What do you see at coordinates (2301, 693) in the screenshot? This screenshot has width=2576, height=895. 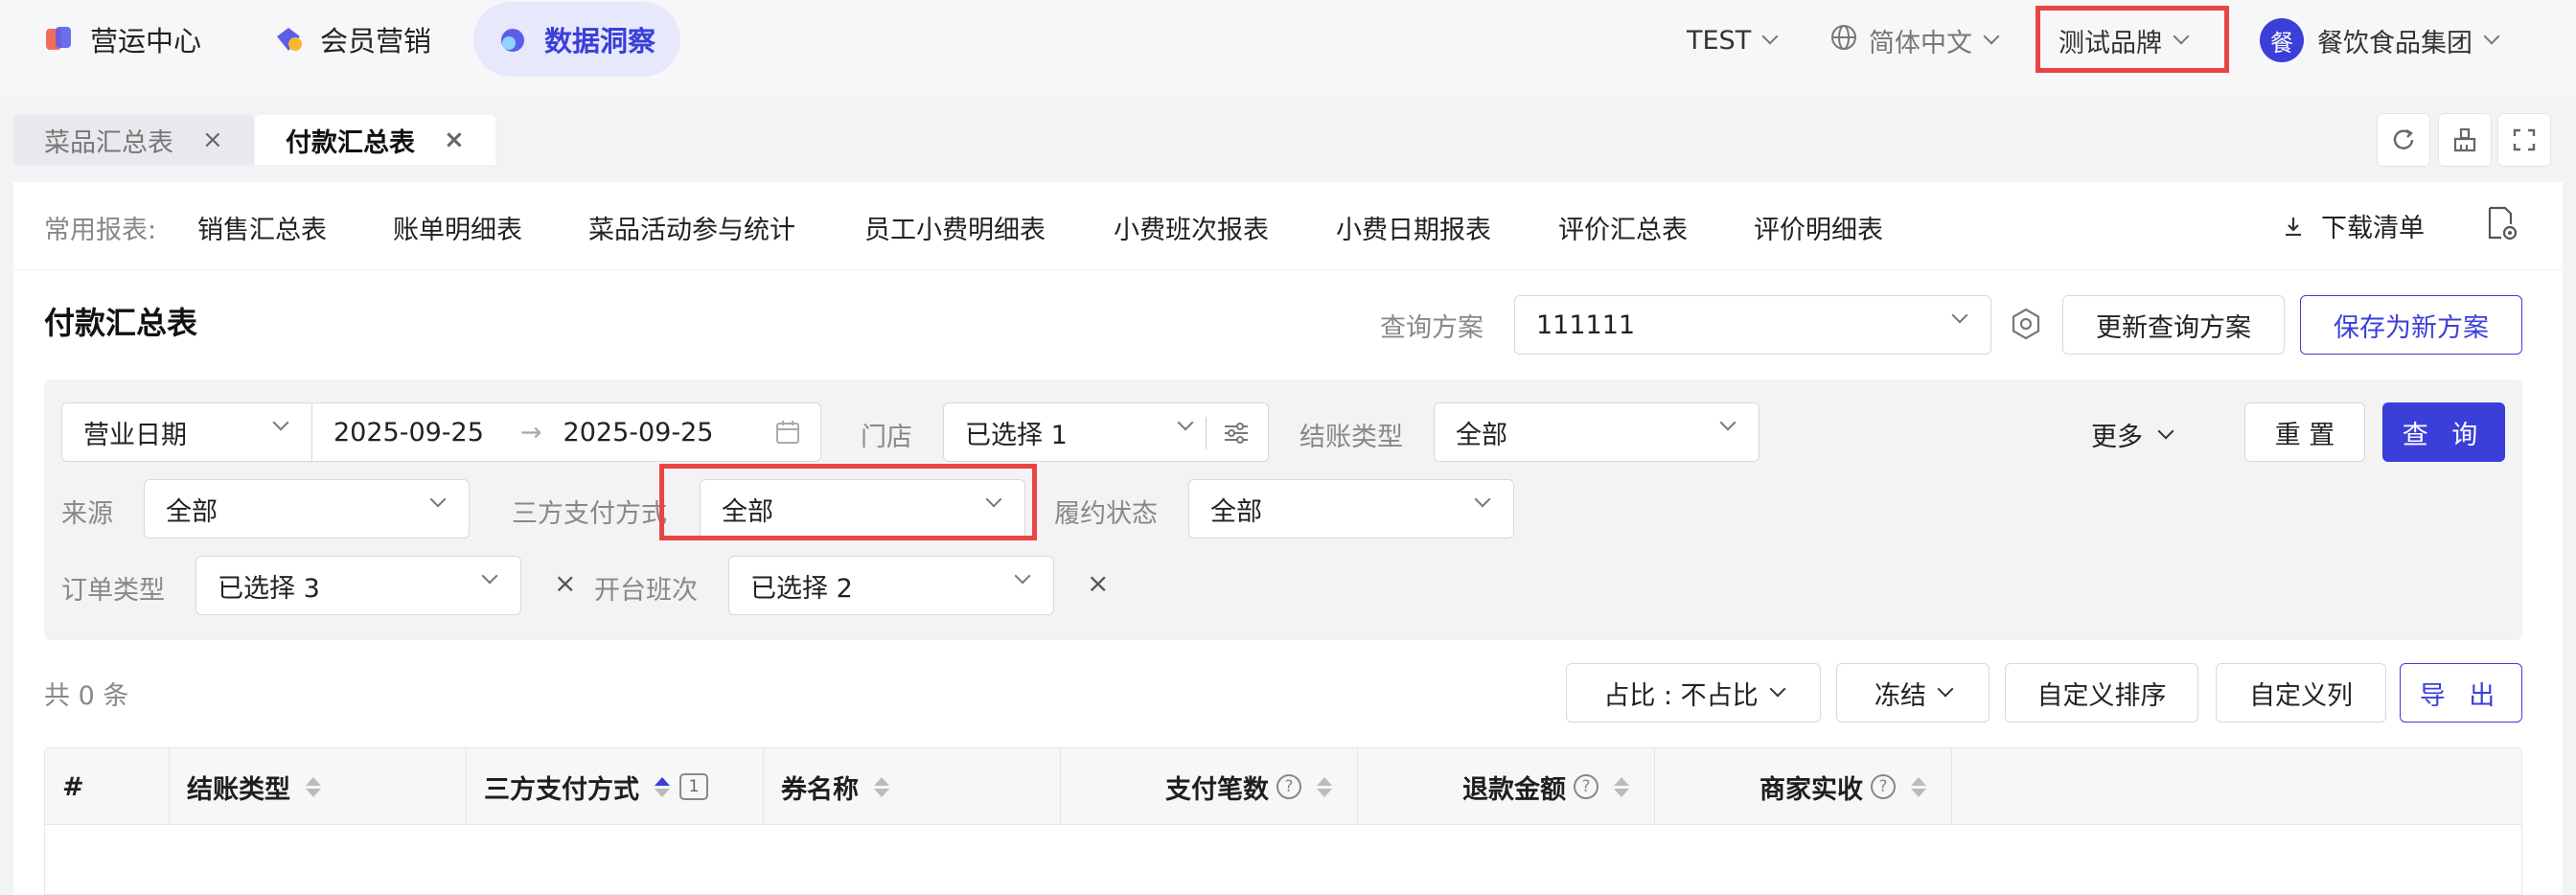 I see `custom-columns-button: 自定义列` at bounding box center [2301, 693].